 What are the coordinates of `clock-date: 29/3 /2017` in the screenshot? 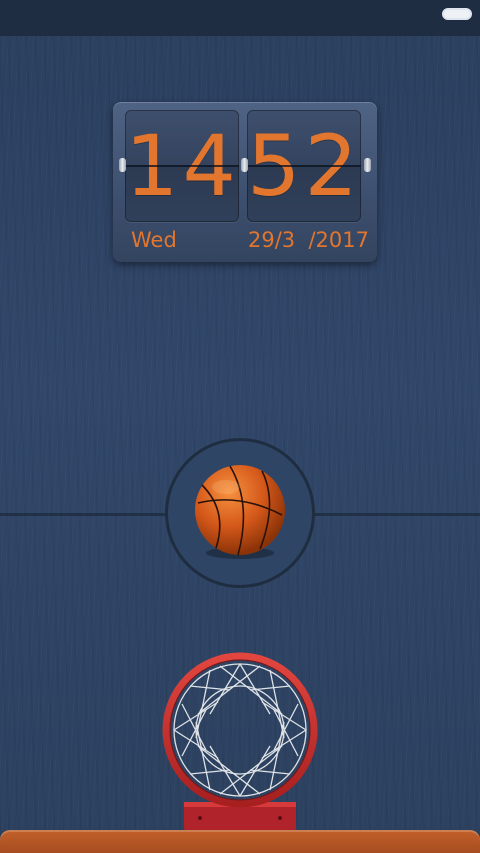 It's located at (308, 240).